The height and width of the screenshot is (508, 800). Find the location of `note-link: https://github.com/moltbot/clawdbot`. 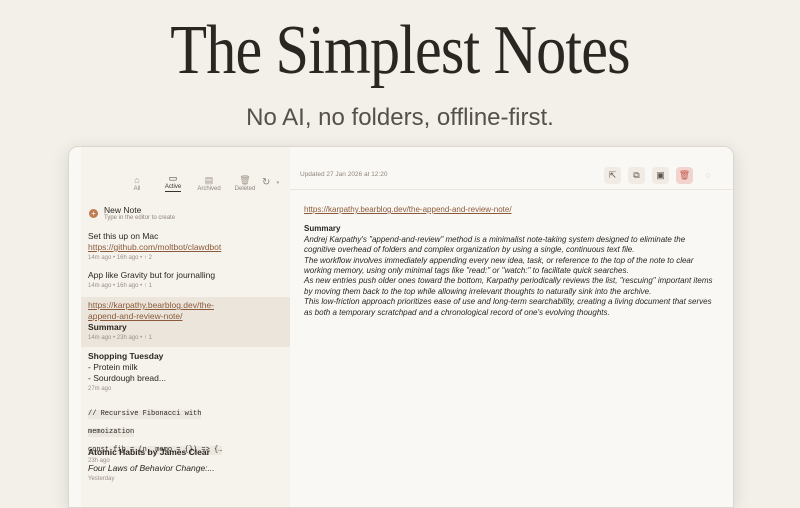

note-link: https://github.com/moltbot/clawdbot is located at coordinates (185, 247).